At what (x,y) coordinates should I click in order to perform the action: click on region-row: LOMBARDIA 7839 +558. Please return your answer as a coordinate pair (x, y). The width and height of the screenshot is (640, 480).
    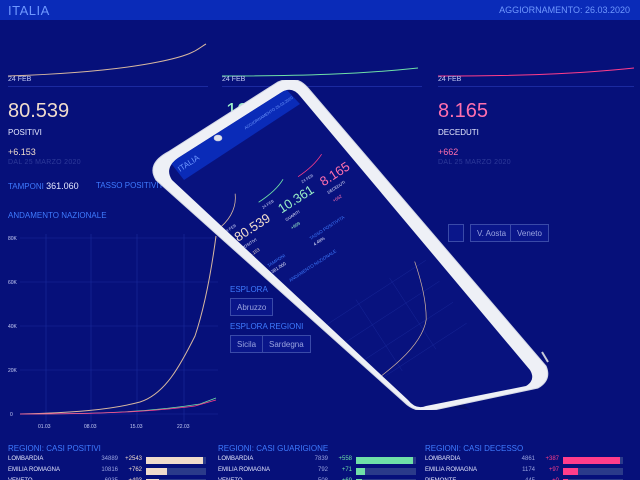
    Looking at the image, I should click on (318, 461).